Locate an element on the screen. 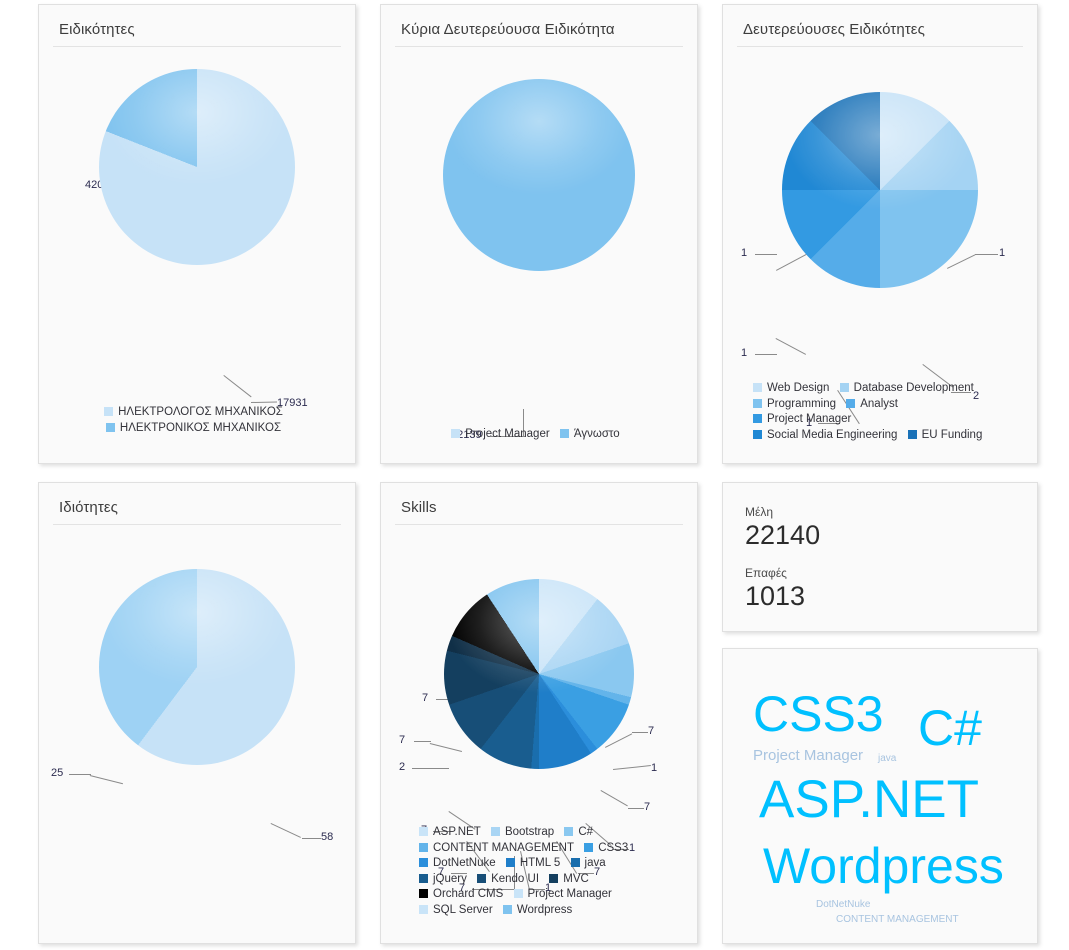 The image size is (1069, 950). legend-item: Kendo UI is located at coordinates (508, 880).